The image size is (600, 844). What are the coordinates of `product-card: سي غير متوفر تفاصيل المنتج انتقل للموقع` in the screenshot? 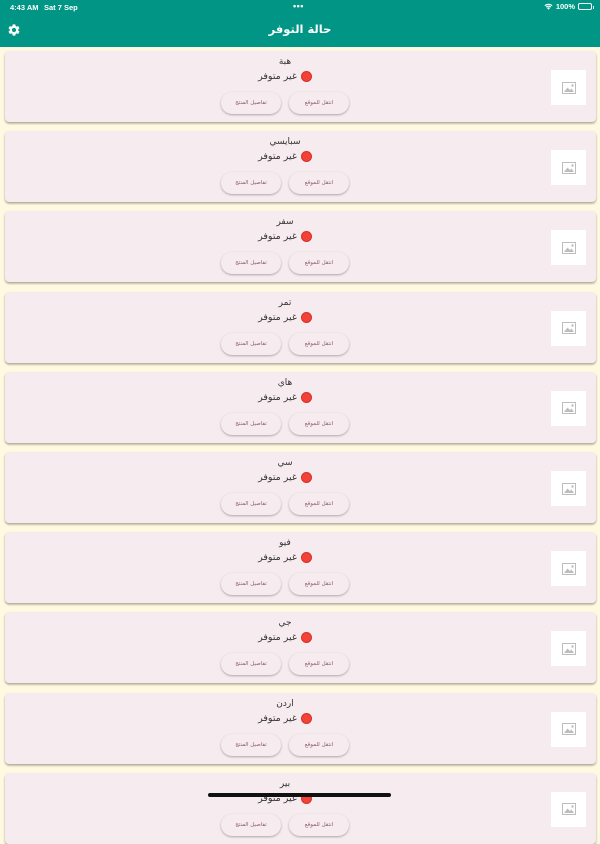 It's located at (300, 487).